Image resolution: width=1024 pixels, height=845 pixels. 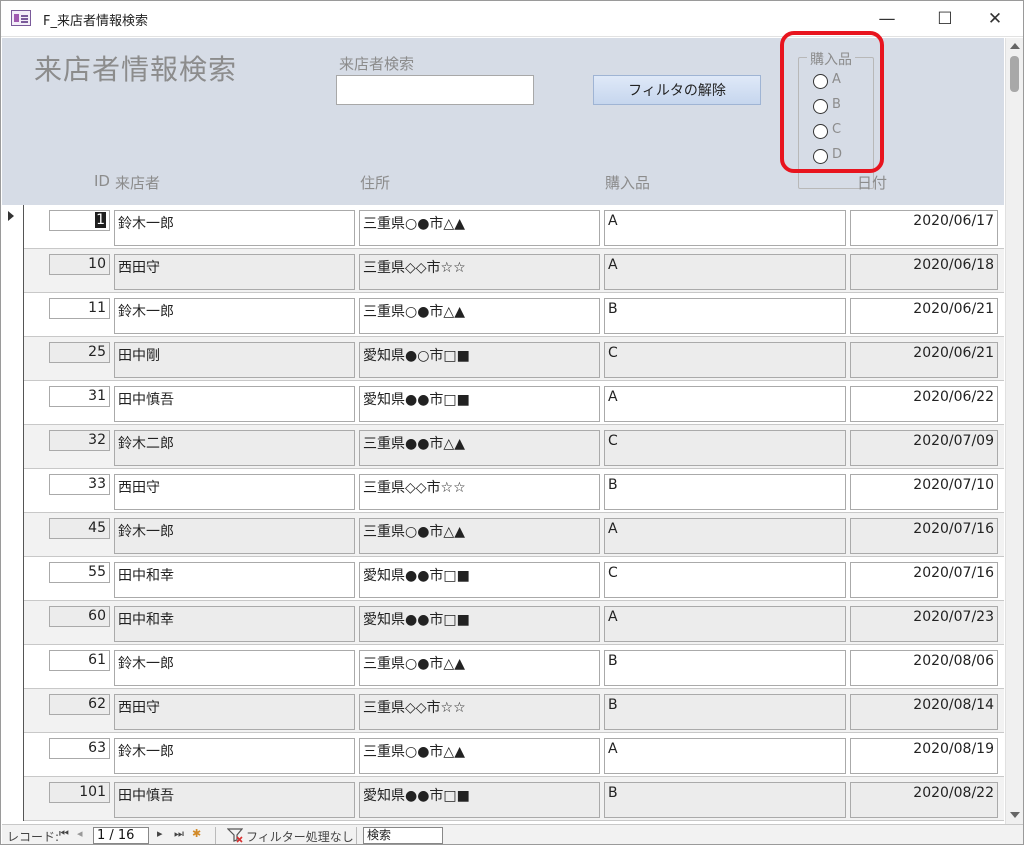 What do you see at coordinates (79, 484) in the screenshot?
I see `id-field: 33` at bounding box center [79, 484].